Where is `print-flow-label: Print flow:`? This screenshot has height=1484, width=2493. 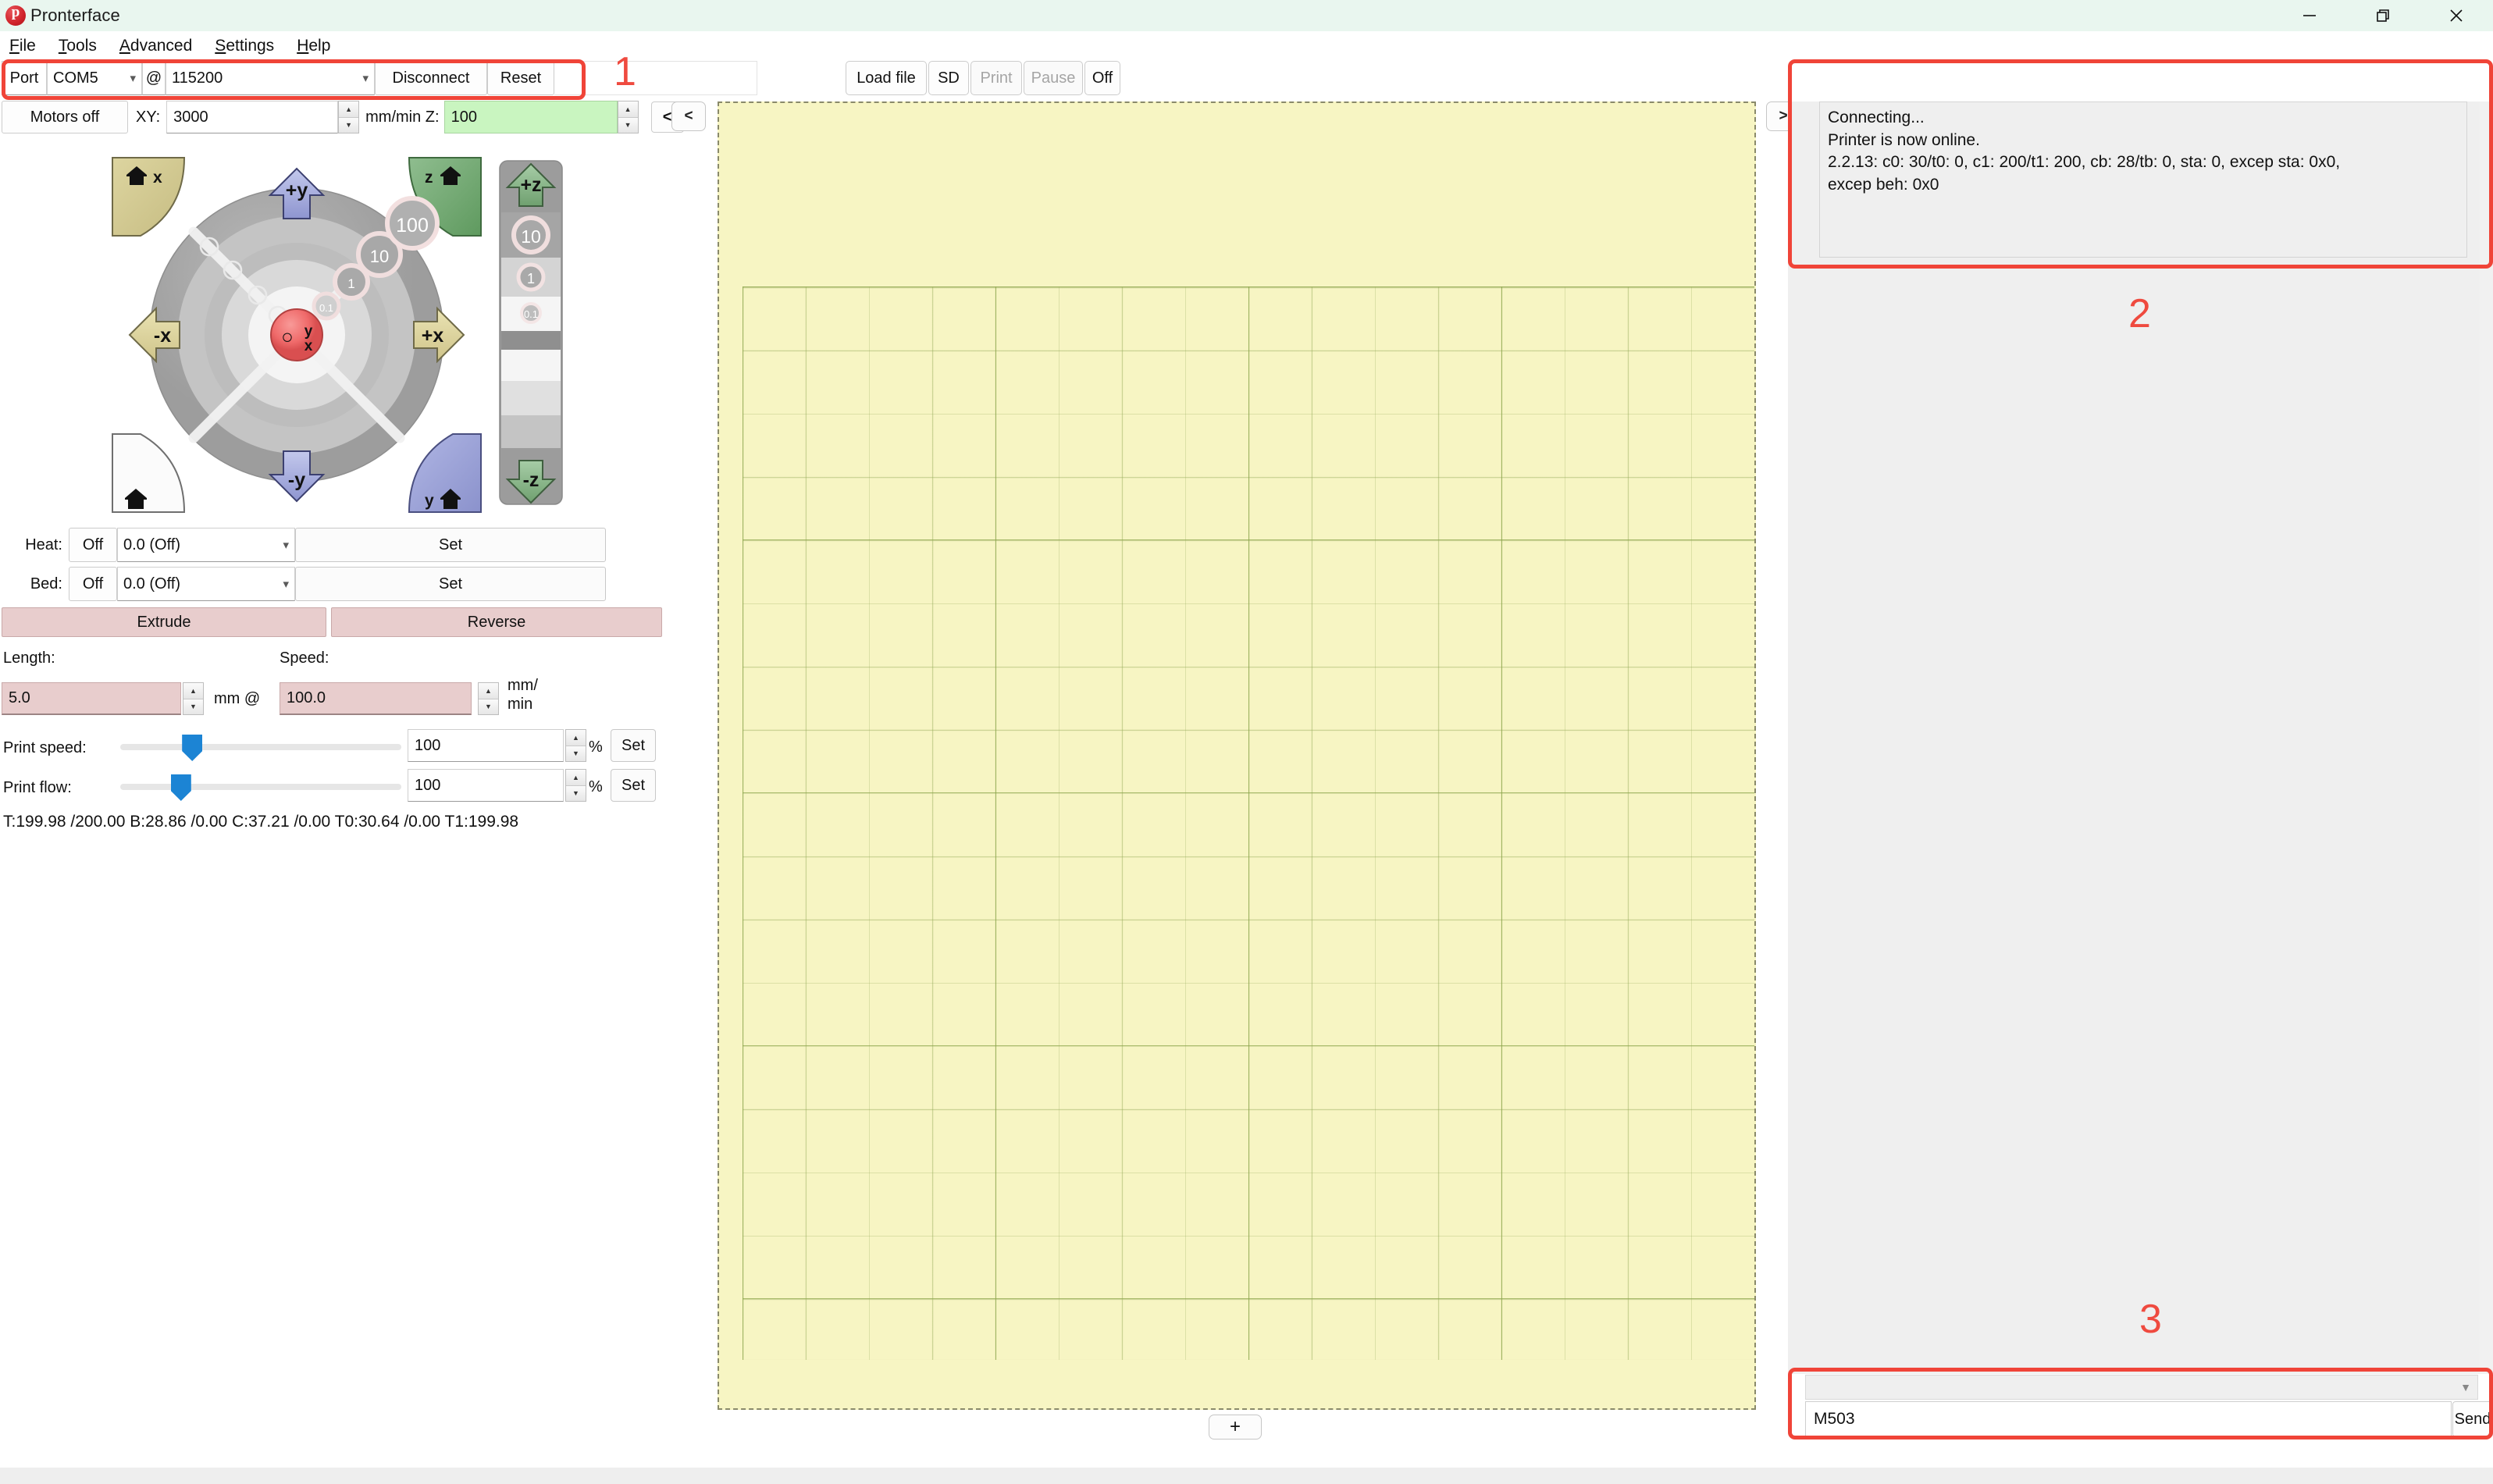 print-flow-label: Print flow: is located at coordinates (37, 787).